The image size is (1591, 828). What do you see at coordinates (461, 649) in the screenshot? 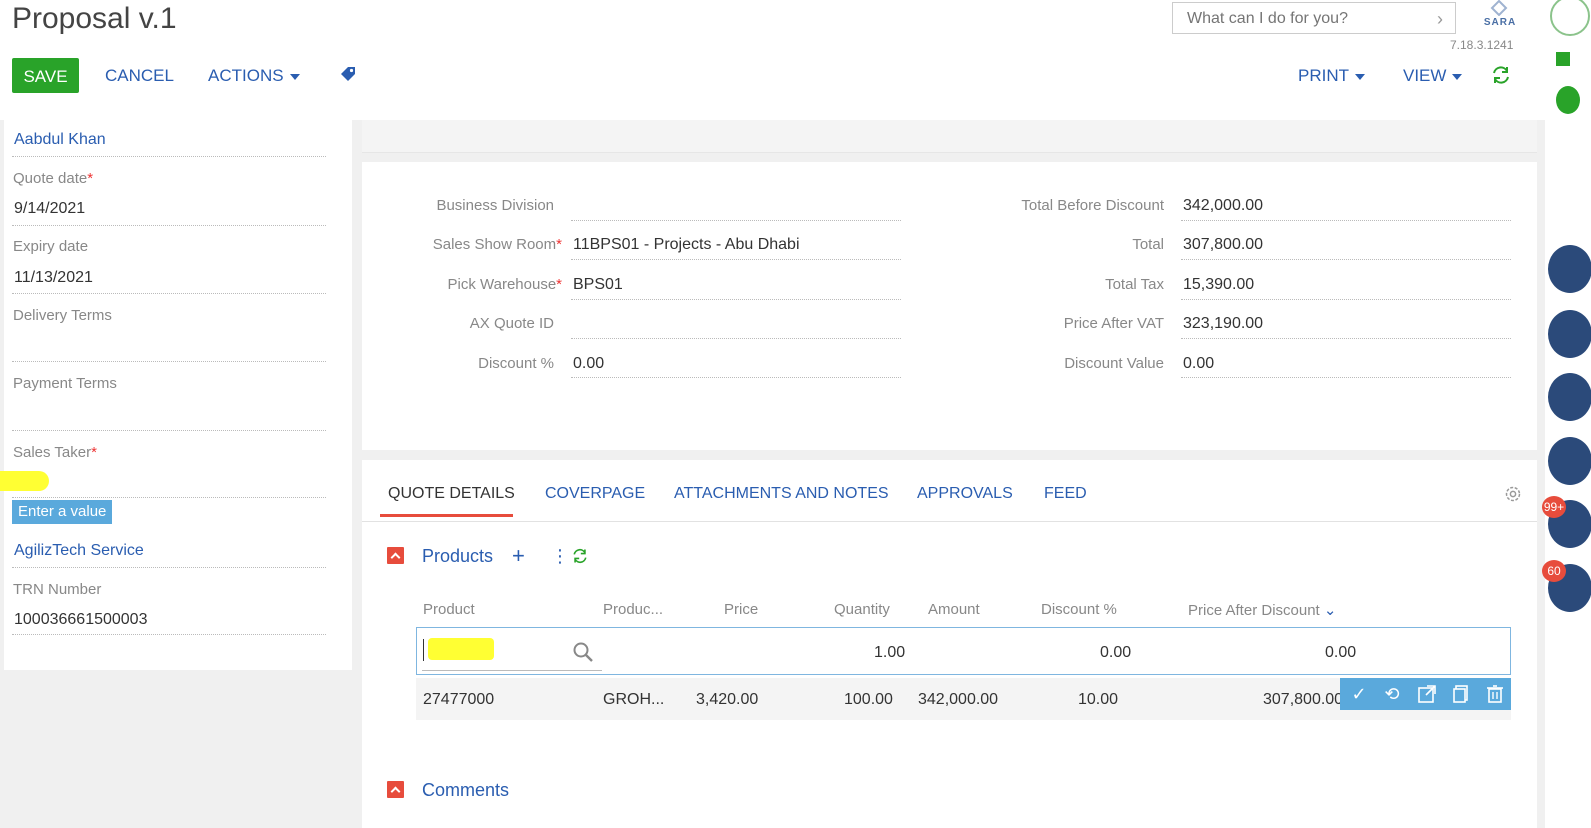
I see `highlight-mark` at bounding box center [461, 649].